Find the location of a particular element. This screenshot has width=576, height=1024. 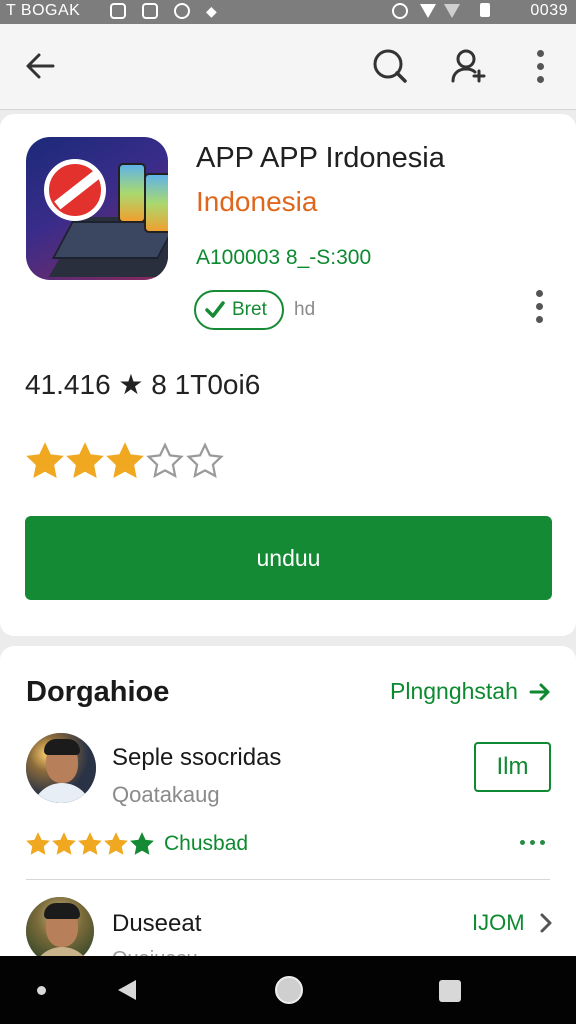

review-stars is located at coordinates (91, 844).